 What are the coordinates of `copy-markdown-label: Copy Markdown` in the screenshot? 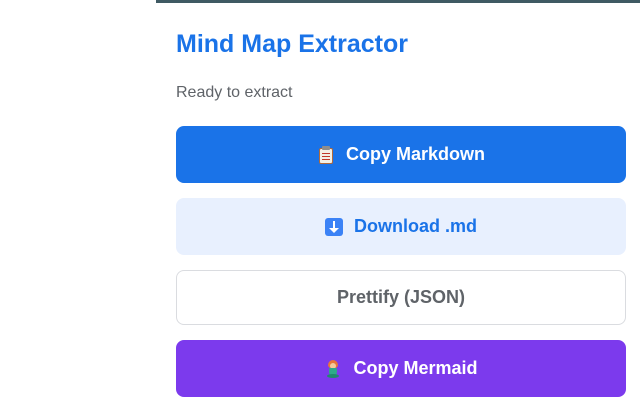 It's located at (415, 154).